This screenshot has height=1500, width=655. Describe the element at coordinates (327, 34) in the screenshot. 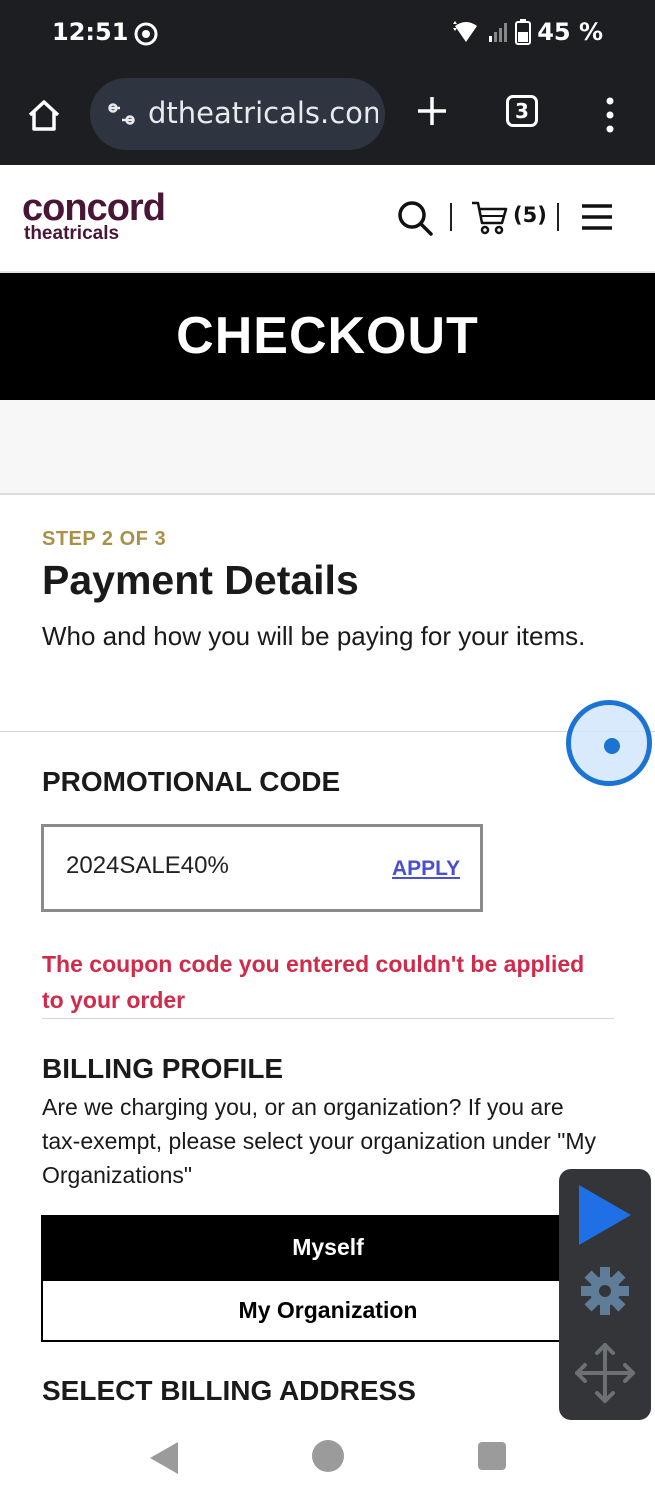

I see `status-bar: 12:51 45 %` at that location.